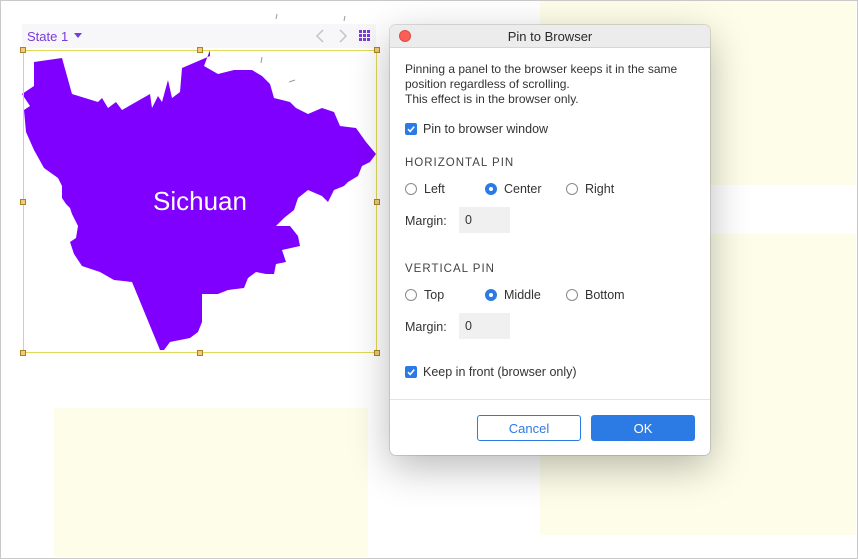  What do you see at coordinates (523, 189) in the screenshot?
I see `radio-label: Center` at bounding box center [523, 189].